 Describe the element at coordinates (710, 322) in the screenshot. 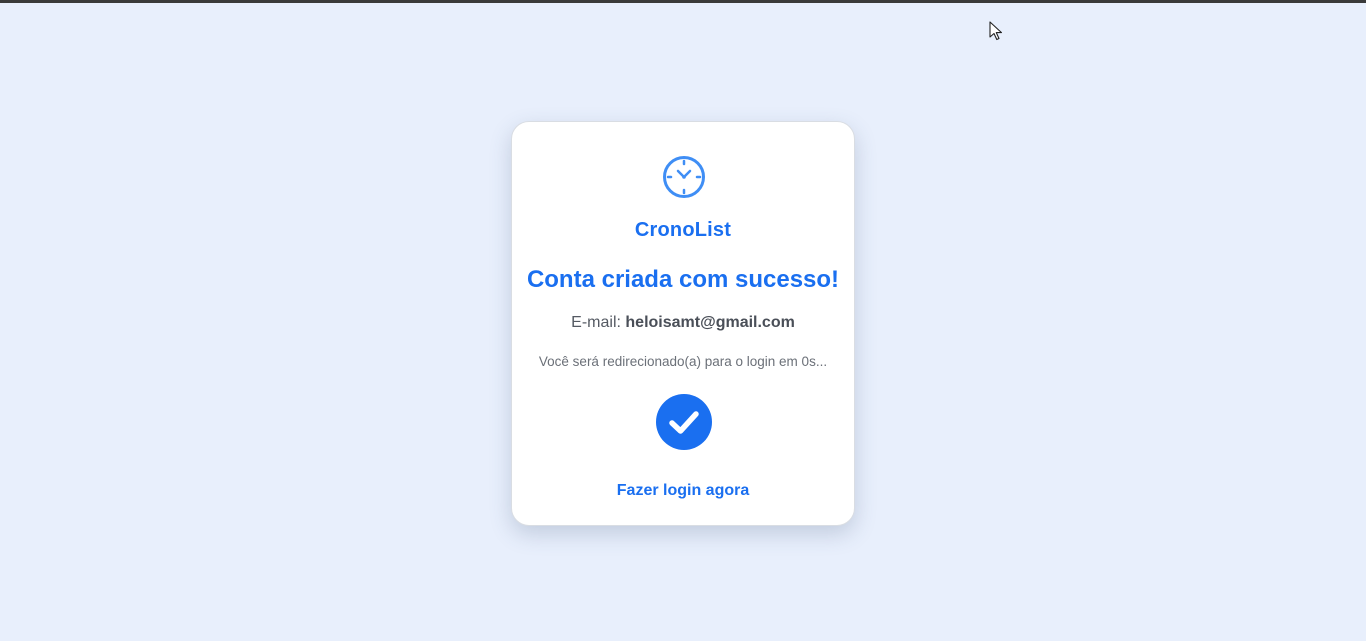

I see `email-value: heloisamt@gmail.com` at that location.